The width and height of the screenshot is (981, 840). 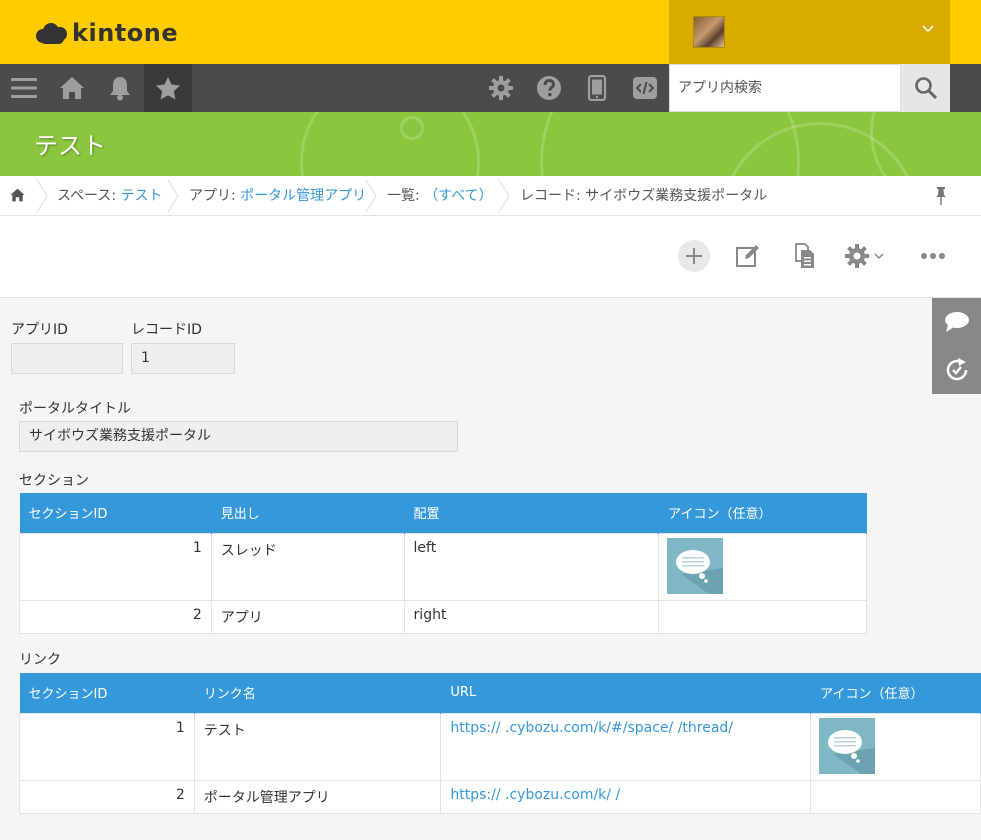 I want to click on breadcrumb-app: アプリ: ポータル管理アプリ, so click(x=277, y=196).